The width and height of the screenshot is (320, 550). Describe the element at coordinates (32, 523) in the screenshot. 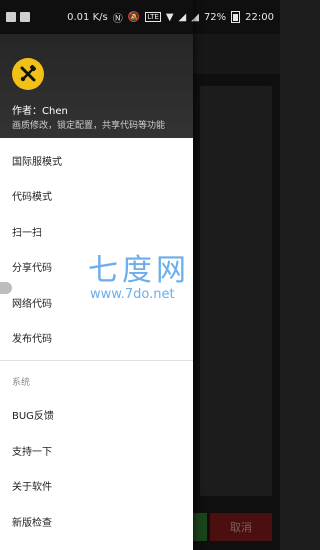

I see `menu-item-label: 新版检查` at that location.